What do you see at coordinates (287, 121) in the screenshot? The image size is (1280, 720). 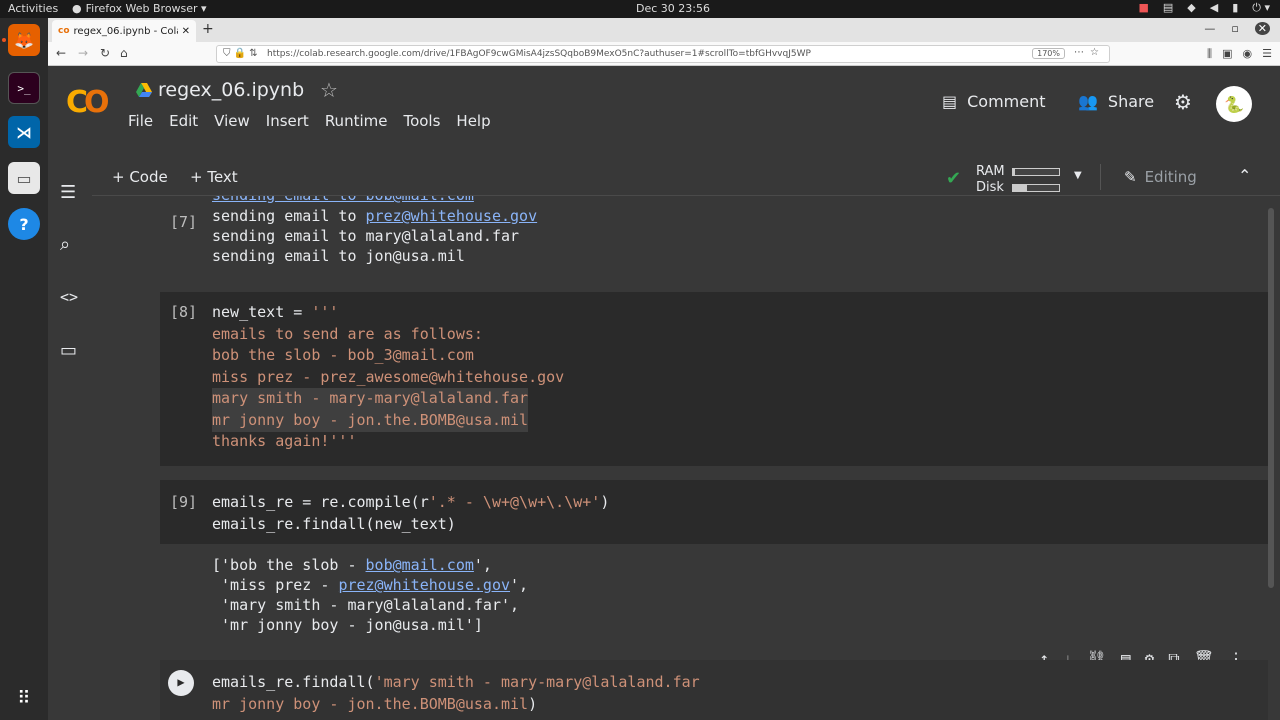 I see `menu-insert: Insert` at bounding box center [287, 121].